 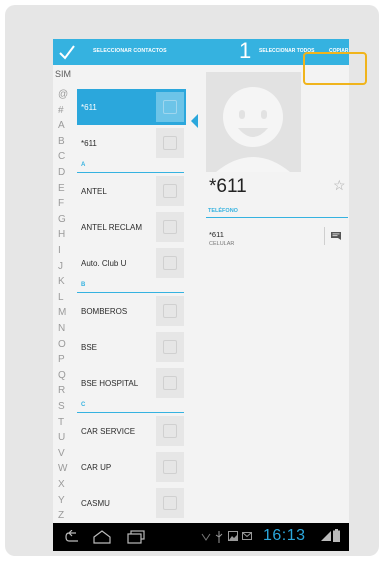 What do you see at coordinates (219, 537) in the screenshot?
I see `usb-icon` at bounding box center [219, 537].